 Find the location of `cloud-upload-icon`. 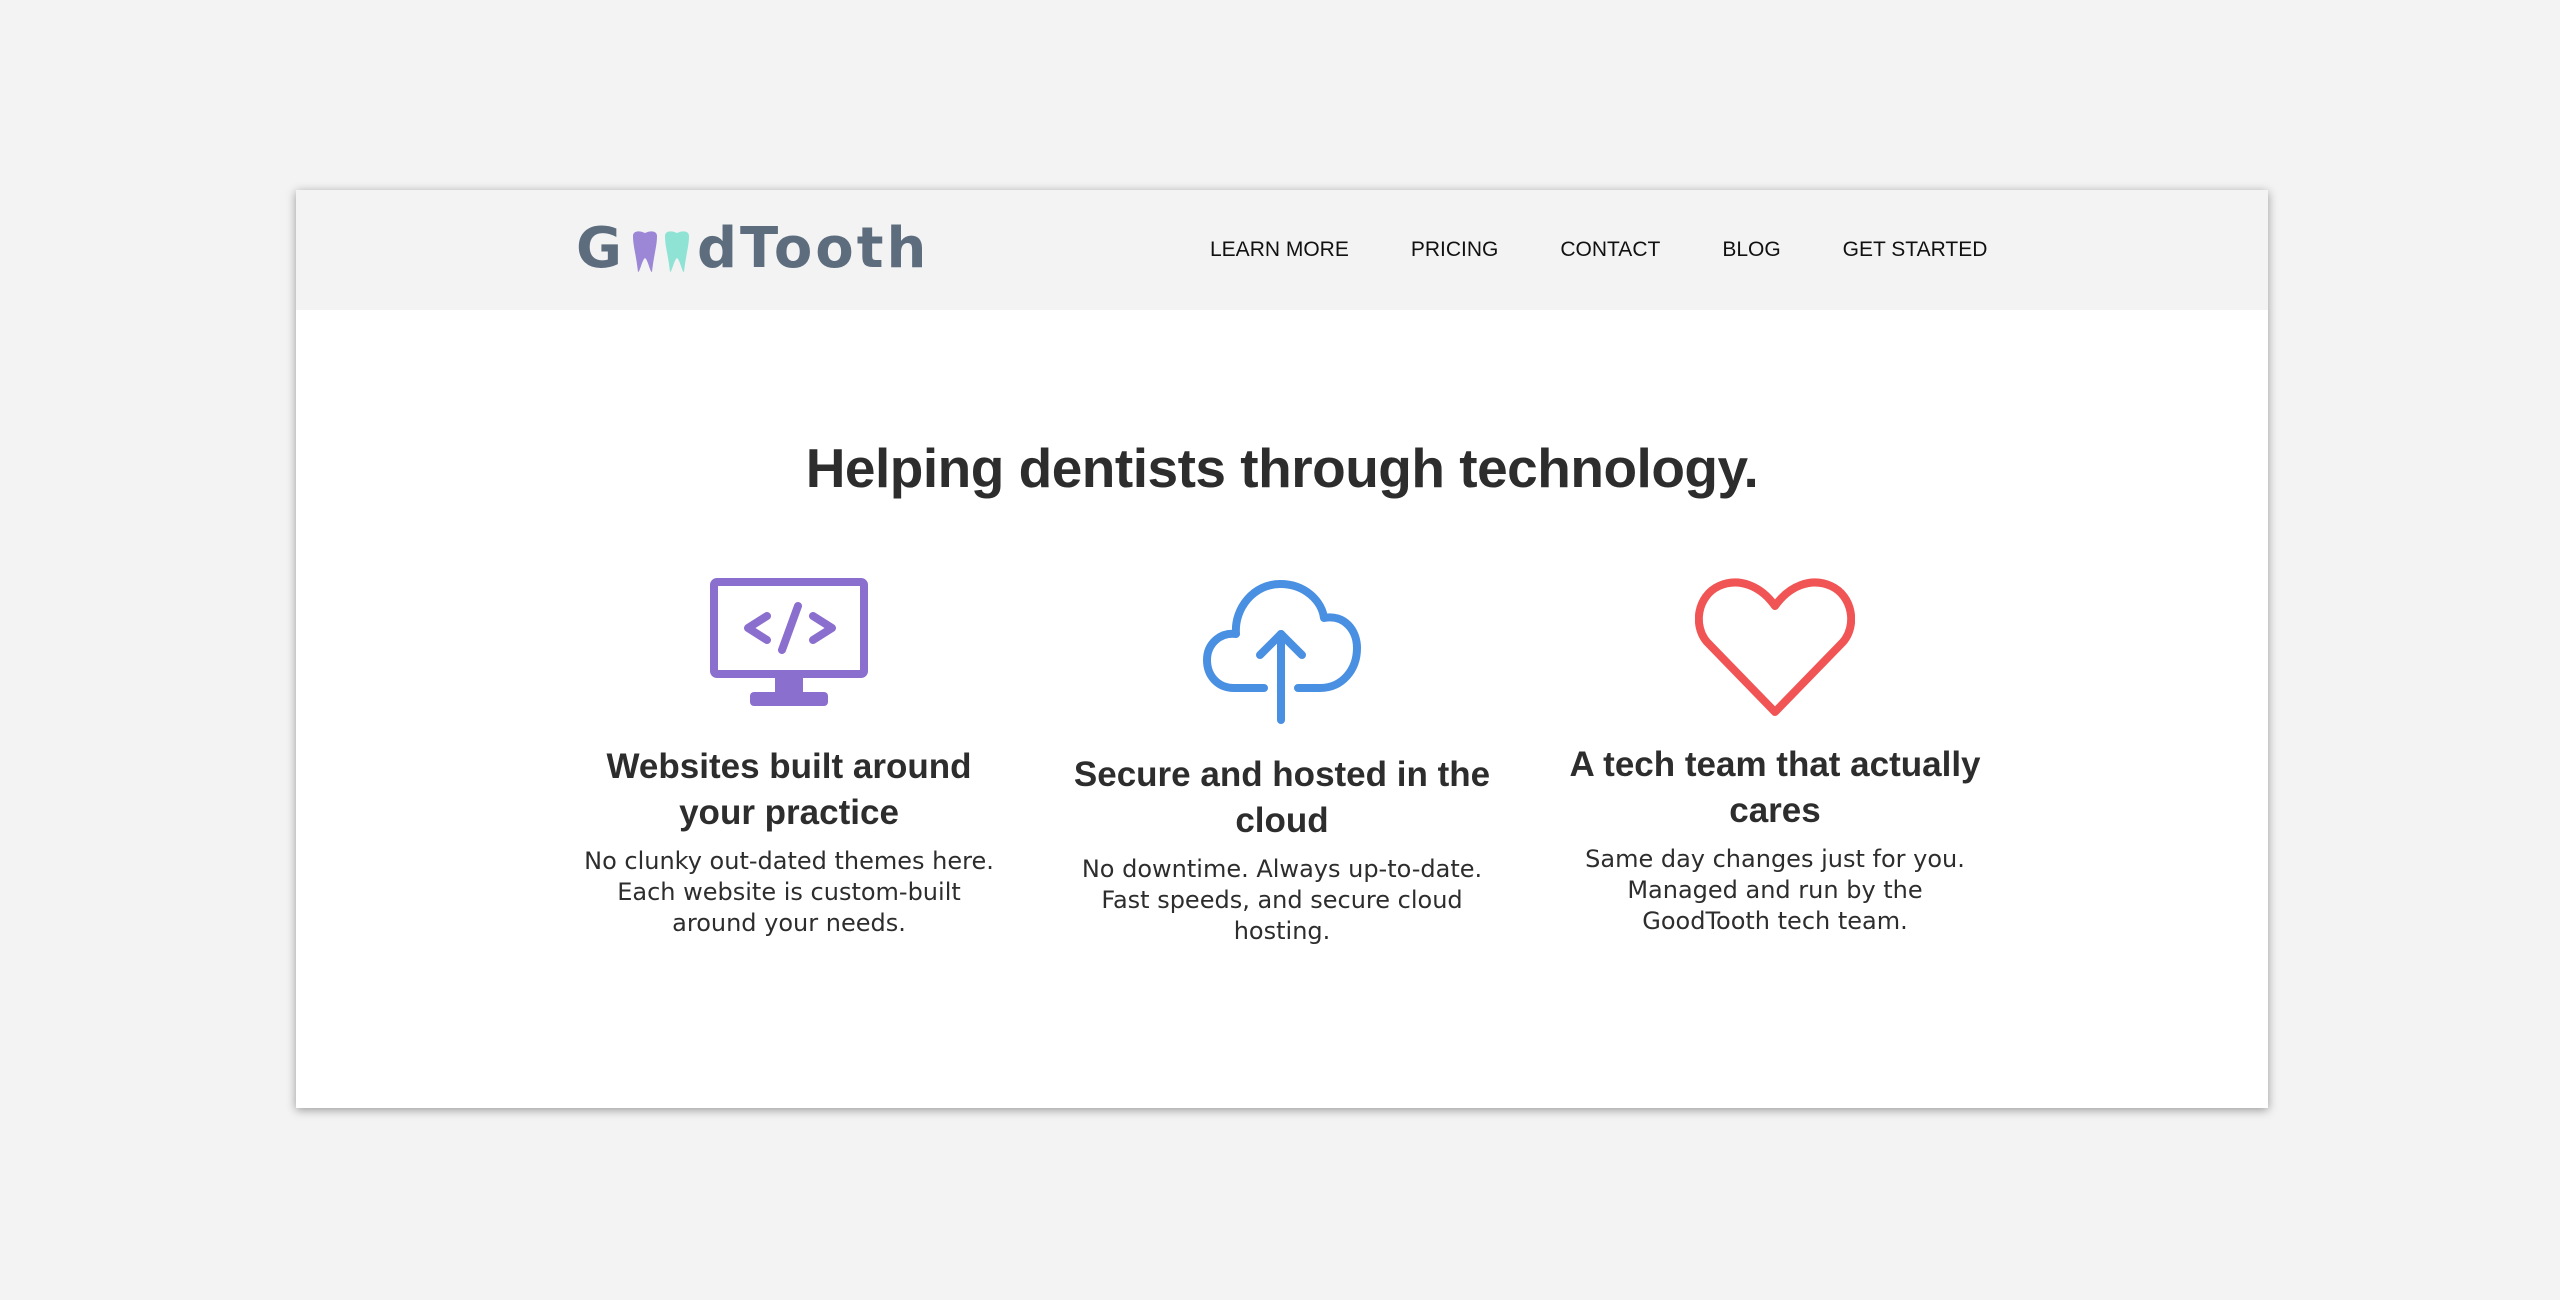

cloud-upload-icon is located at coordinates (1282, 652).